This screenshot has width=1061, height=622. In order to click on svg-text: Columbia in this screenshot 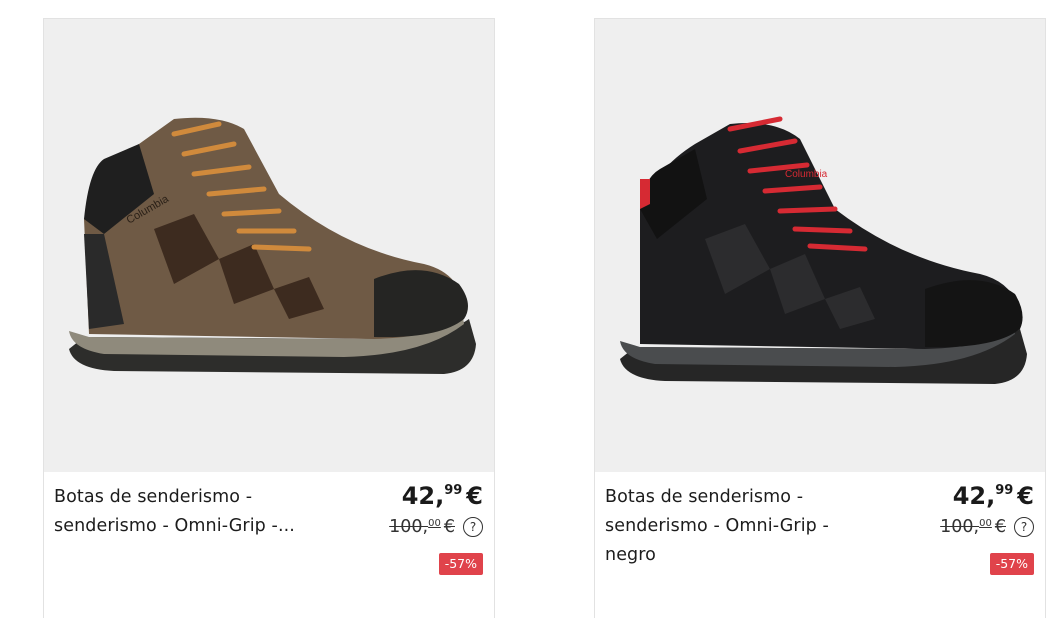, I will do `click(806, 174)`.